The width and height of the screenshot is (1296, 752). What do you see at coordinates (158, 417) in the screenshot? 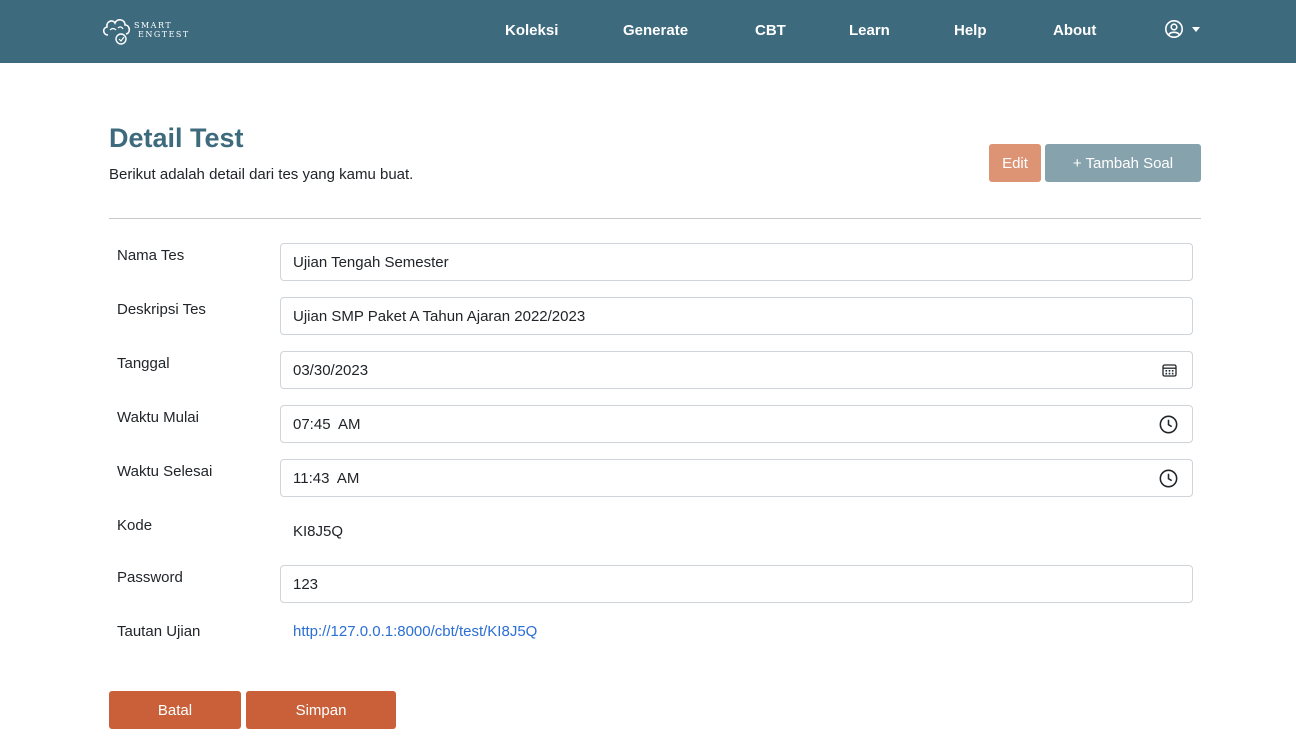
I see `start-time-label: Waktu Mulai` at bounding box center [158, 417].